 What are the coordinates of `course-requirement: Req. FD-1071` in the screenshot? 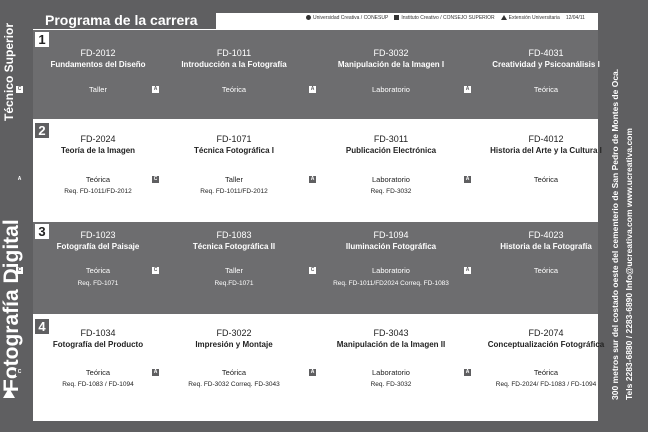 It's located at (98, 283).